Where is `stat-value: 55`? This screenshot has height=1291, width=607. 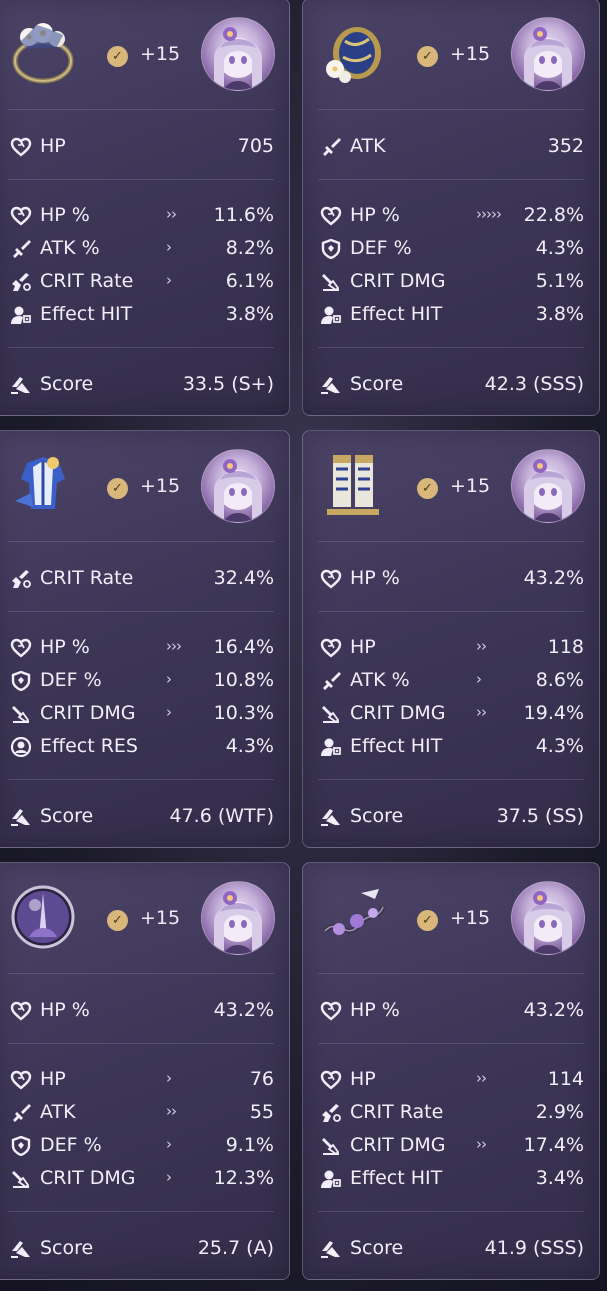 stat-value: 55 is located at coordinates (261, 1112).